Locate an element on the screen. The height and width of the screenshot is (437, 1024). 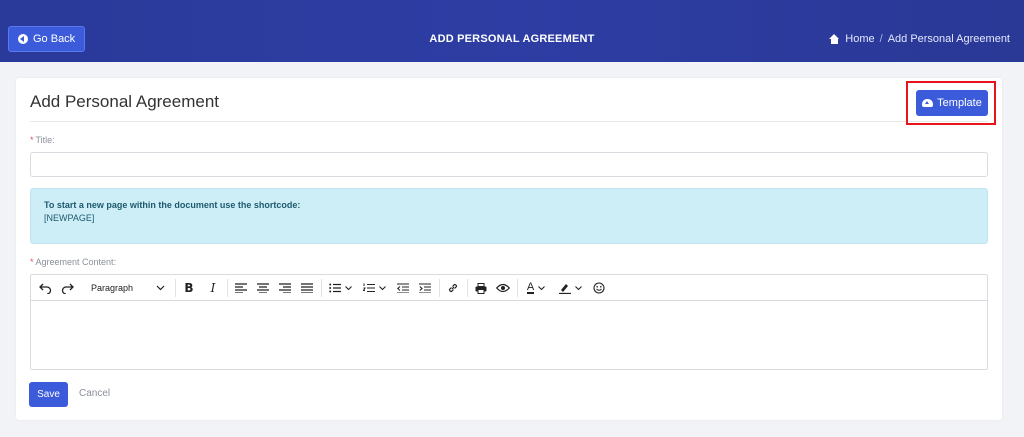
title-label-text: Title: is located at coordinates (45, 140).